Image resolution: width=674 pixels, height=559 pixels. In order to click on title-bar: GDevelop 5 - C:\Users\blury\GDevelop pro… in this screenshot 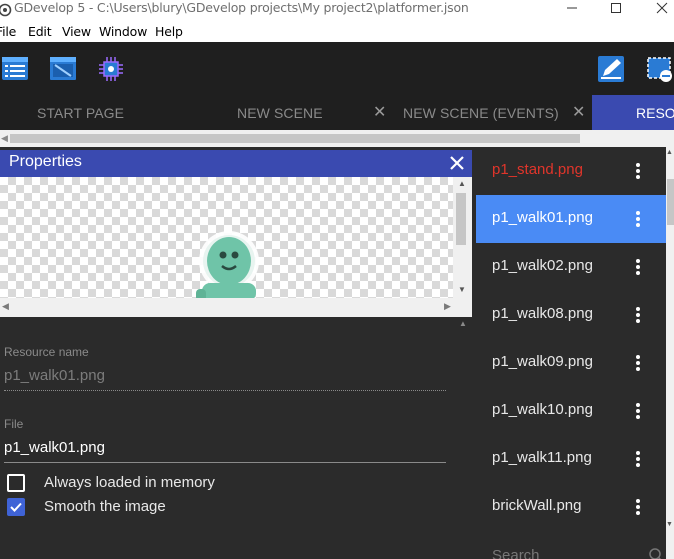, I will do `click(337, 11)`.